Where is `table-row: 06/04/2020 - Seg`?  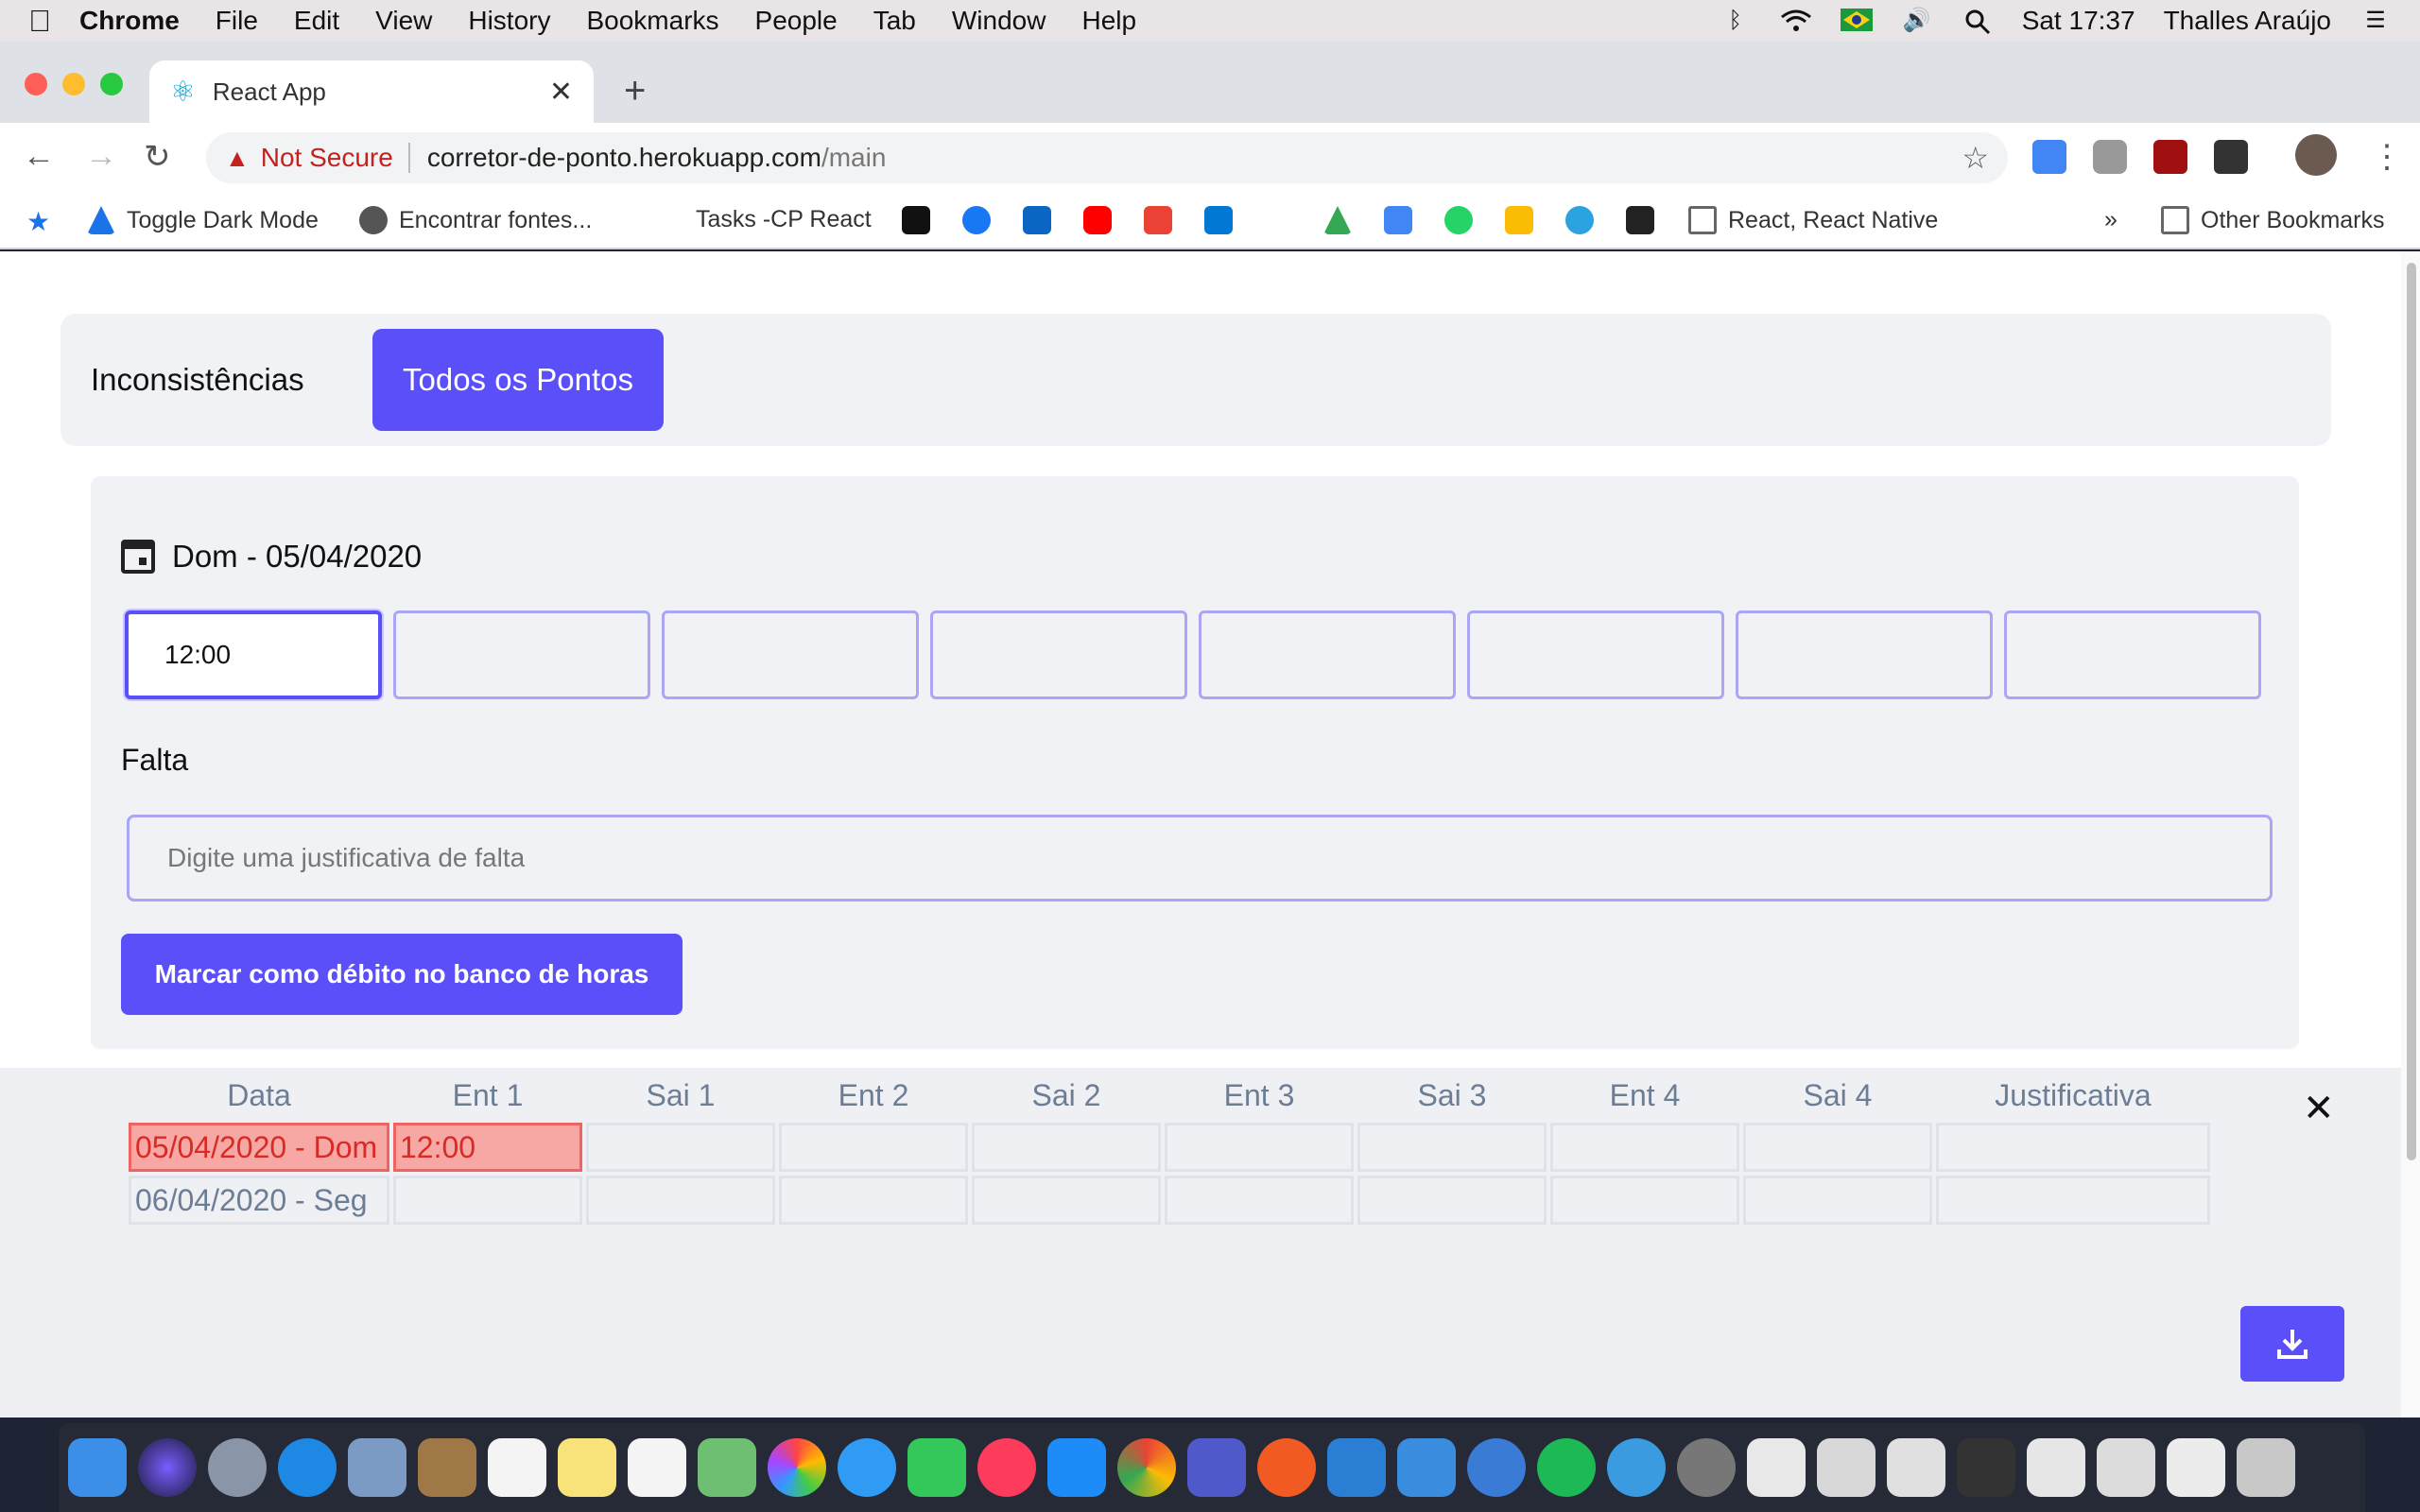 table-row: 06/04/2020 - Seg is located at coordinates (1169, 1200).